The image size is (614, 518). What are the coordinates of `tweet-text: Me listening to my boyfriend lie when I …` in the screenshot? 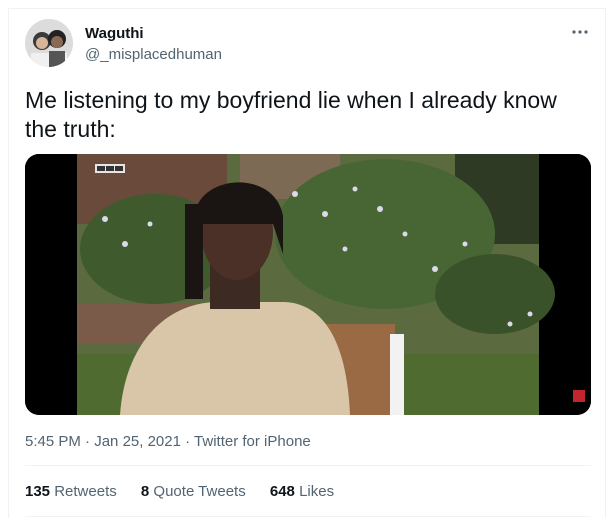 It's located at (291, 114).